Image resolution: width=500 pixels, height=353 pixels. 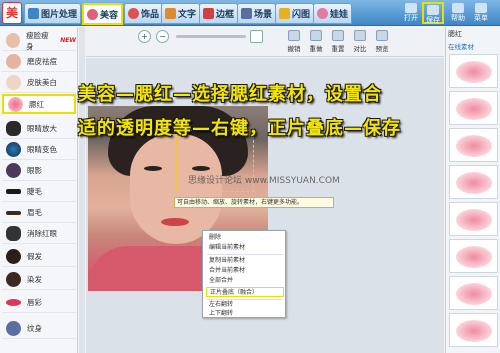 What do you see at coordinates (246, 13) in the screenshot?
I see `scene-icon` at bounding box center [246, 13].